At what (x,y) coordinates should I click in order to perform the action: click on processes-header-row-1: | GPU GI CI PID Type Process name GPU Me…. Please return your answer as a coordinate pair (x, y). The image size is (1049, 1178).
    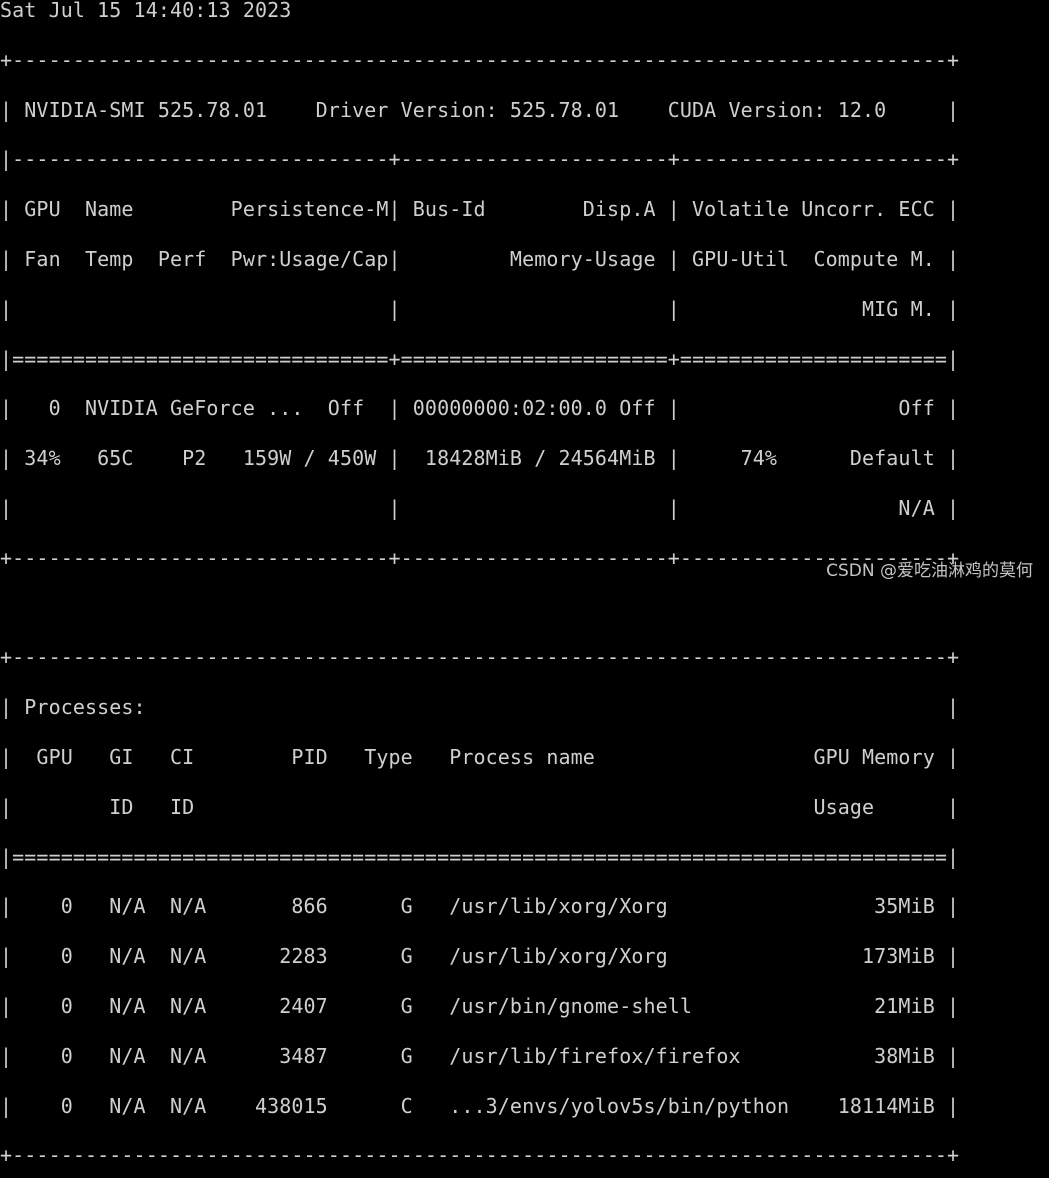
    Looking at the image, I should click on (480, 756).